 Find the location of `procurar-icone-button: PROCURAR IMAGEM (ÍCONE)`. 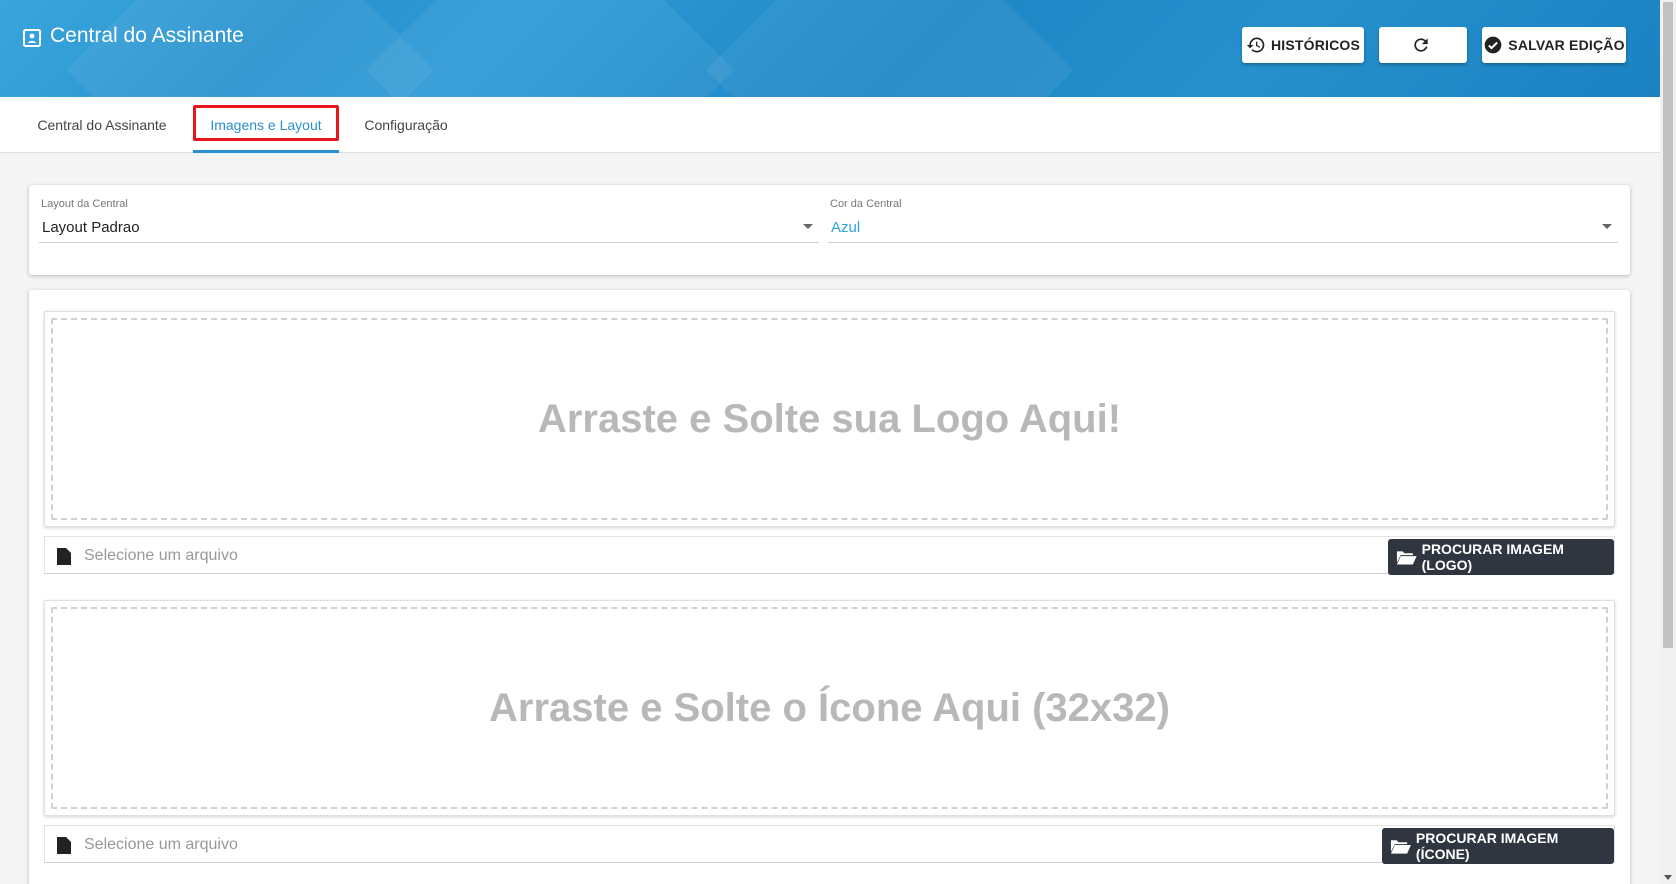

procurar-icone-button: PROCURAR IMAGEM (ÍCONE) is located at coordinates (1498, 846).